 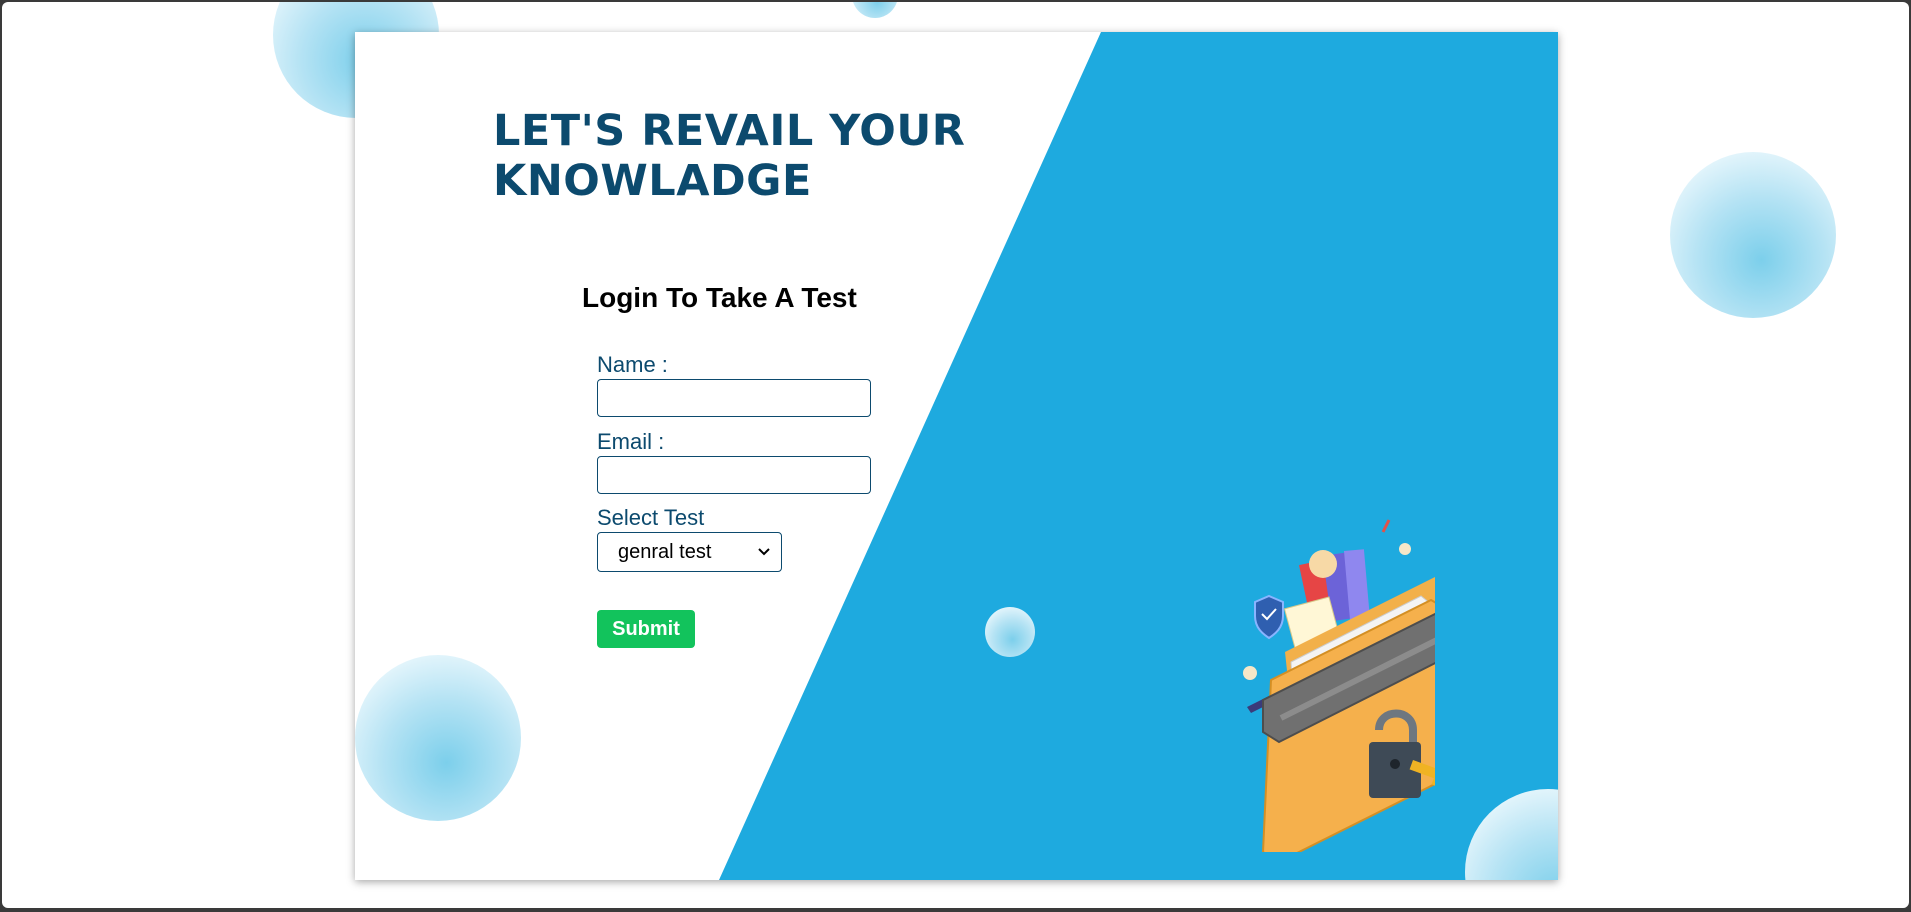 What do you see at coordinates (651, 517) in the screenshot?
I see `select-test-label: Select Test` at bounding box center [651, 517].